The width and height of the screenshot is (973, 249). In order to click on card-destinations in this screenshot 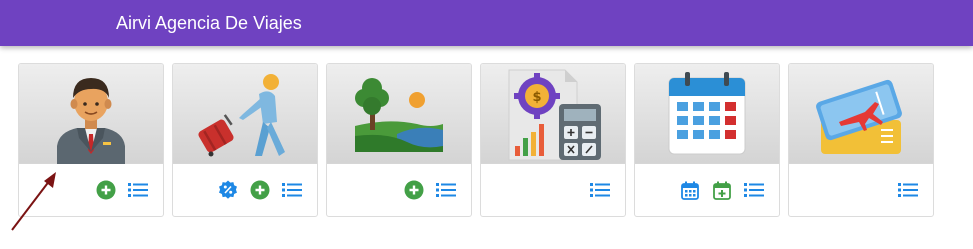, I will do `click(399, 140)`.